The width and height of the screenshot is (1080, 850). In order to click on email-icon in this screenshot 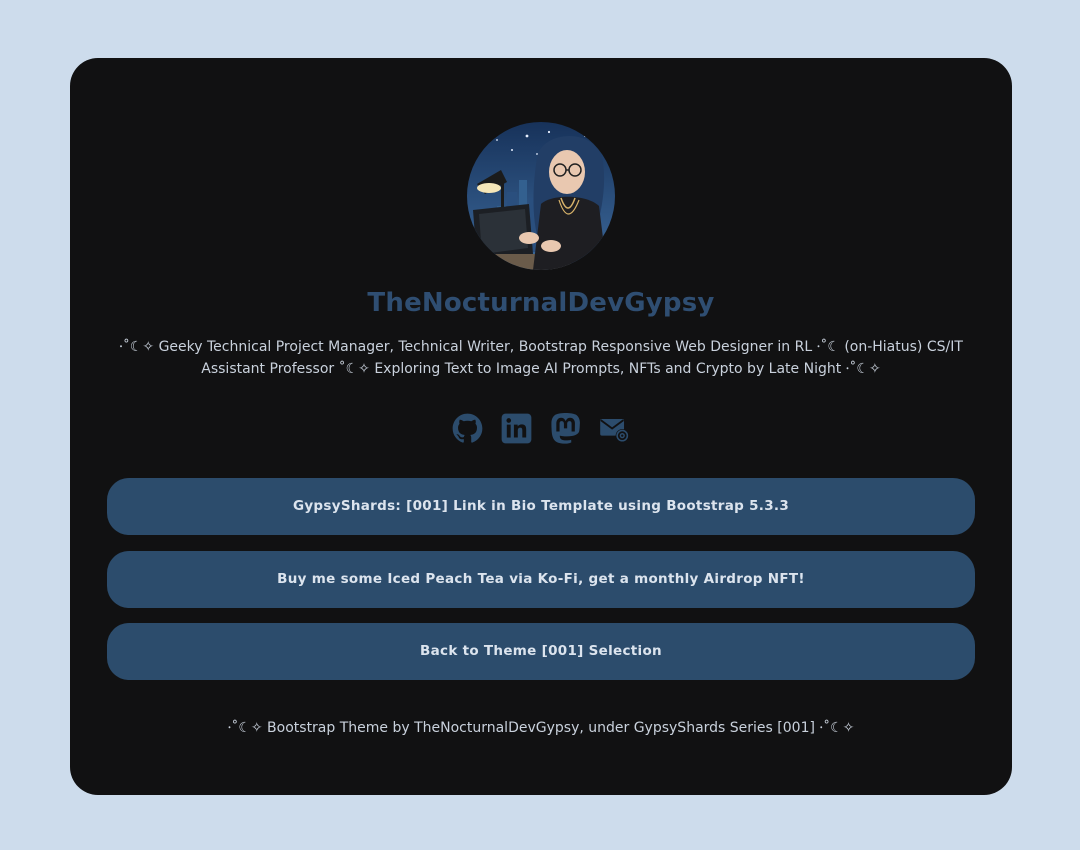, I will do `click(614, 428)`.